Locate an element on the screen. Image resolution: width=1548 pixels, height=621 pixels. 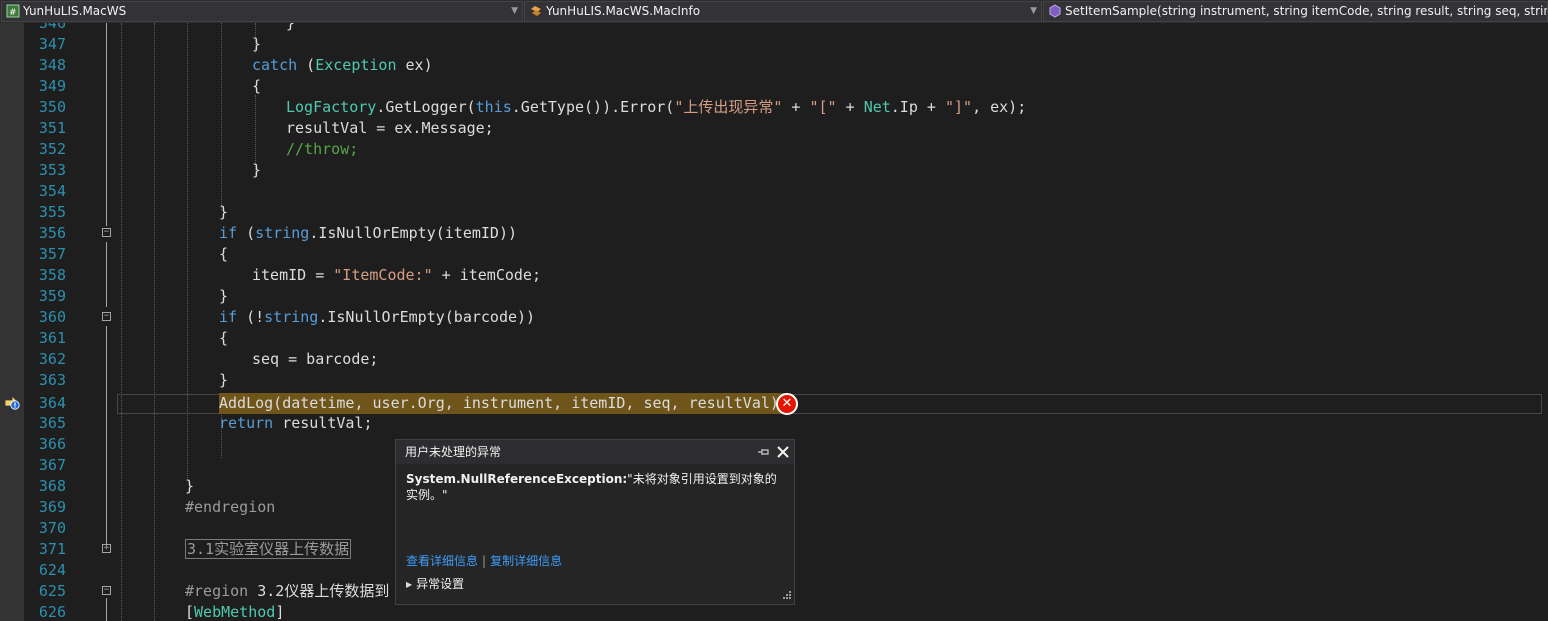
line-number: 367 is located at coordinates (52, 465).